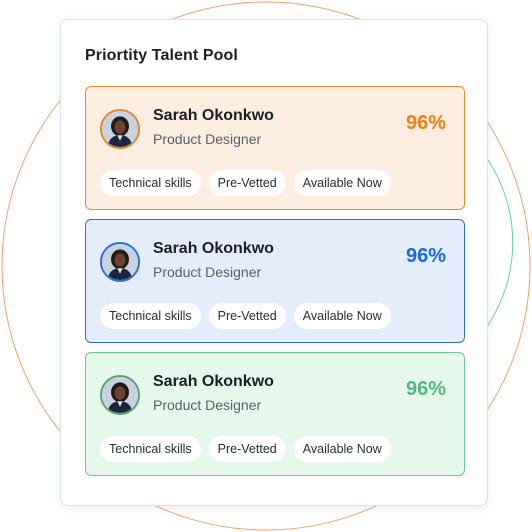 This screenshot has height=532, width=532. I want to click on green-ring-arc, so click(500, 242).